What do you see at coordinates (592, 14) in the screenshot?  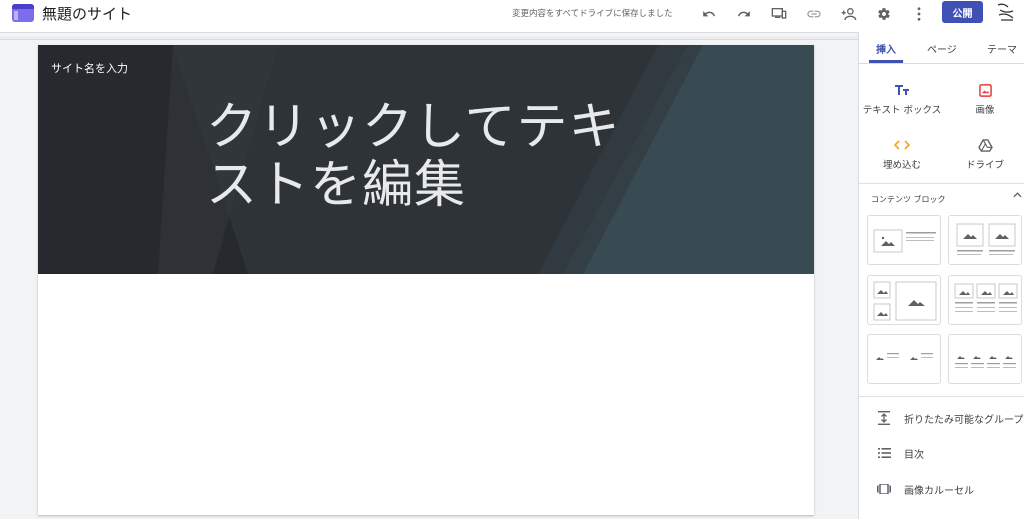 I see `save-status: 変更内容をすべてドライブに保存しました` at bounding box center [592, 14].